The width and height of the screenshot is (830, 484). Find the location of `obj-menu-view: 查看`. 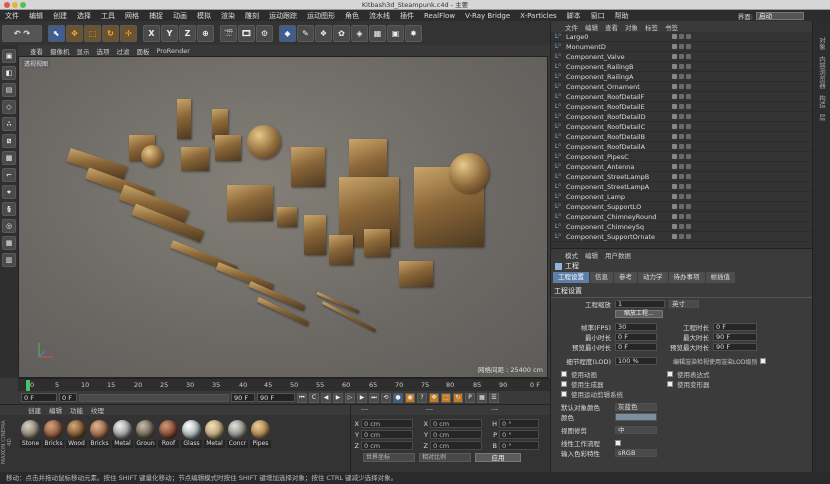

obj-menu-view: 查看 is located at coordinates (611, 27).